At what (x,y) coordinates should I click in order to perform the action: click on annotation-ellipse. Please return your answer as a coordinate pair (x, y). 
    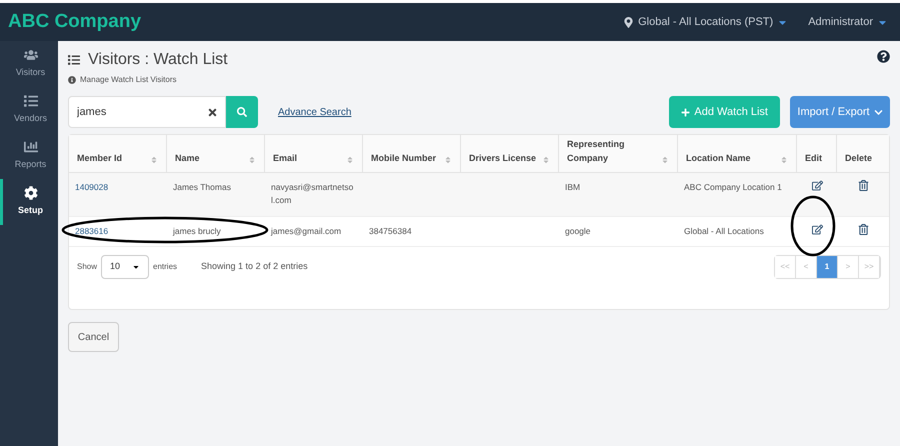
    Looking at the image, I should click on (813, 226).